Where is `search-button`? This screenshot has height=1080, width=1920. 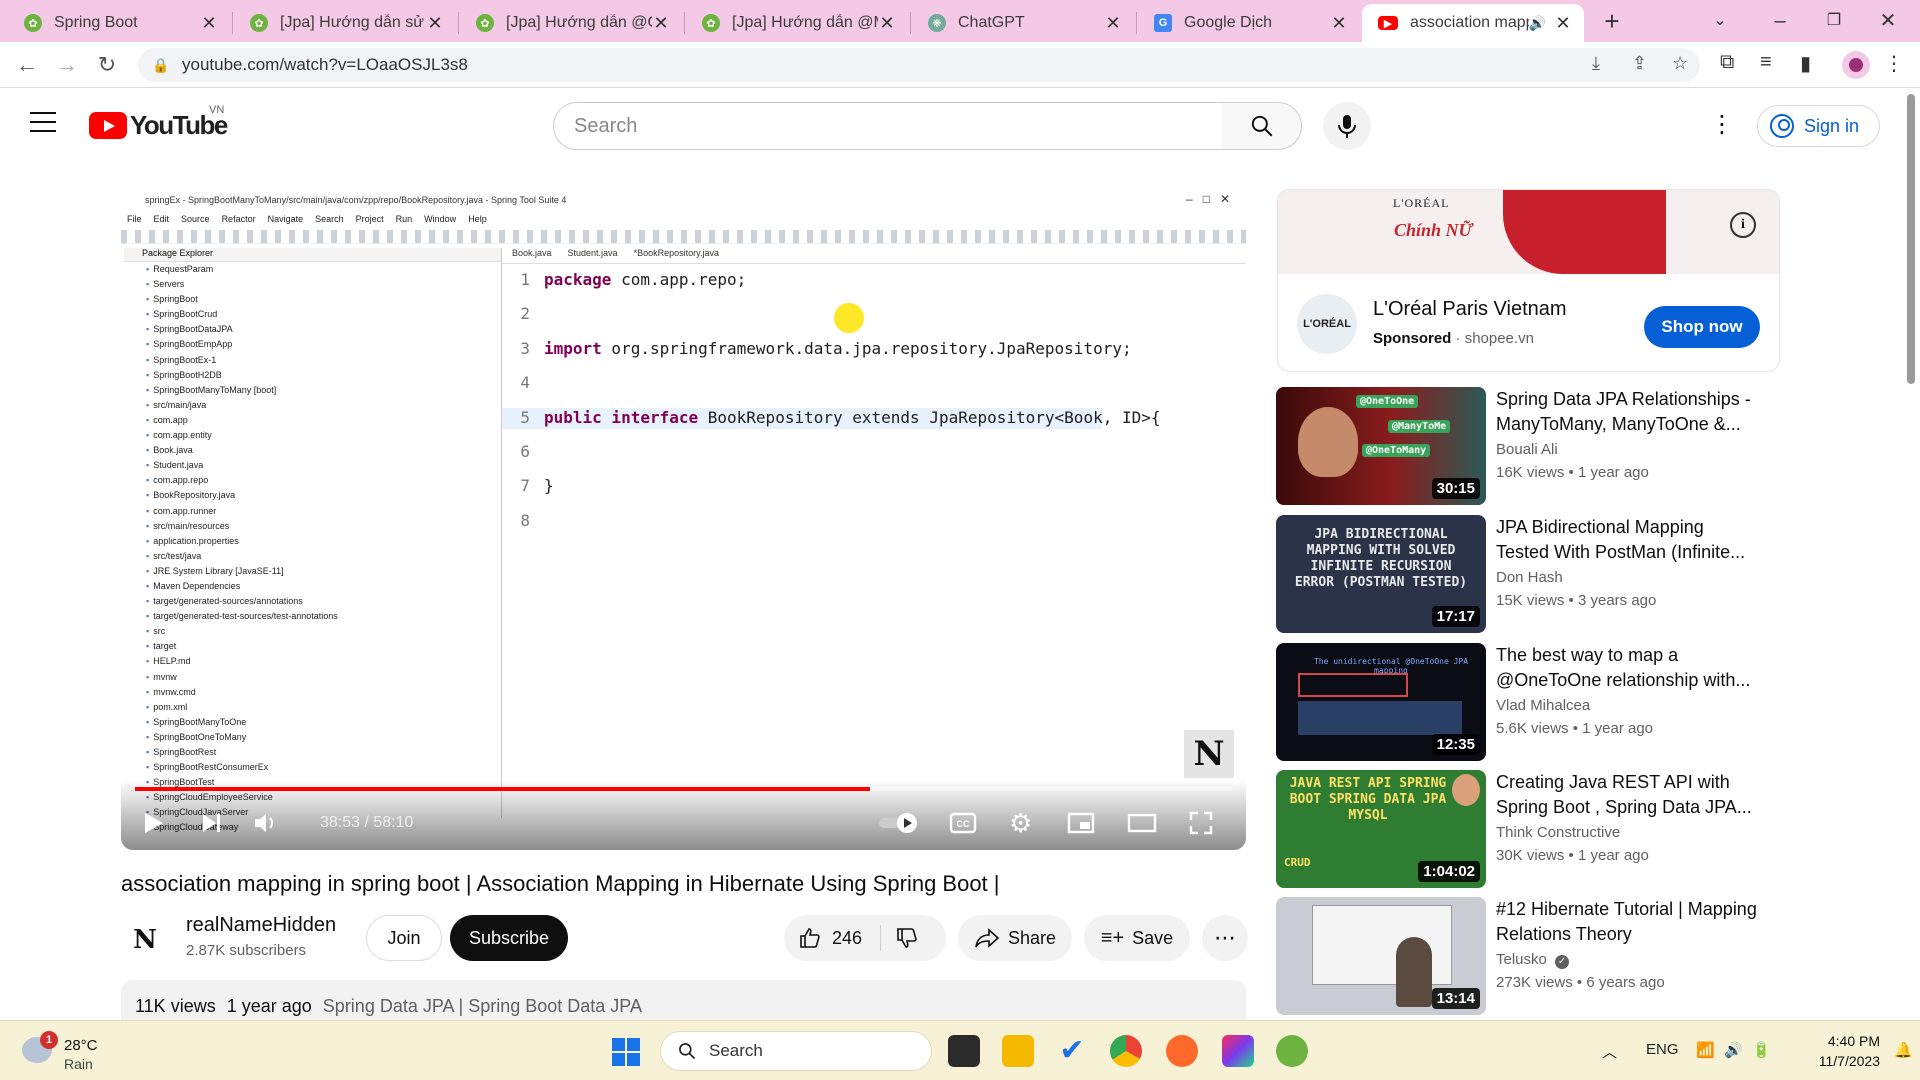 search-button is located at coordinates (1262, 126).